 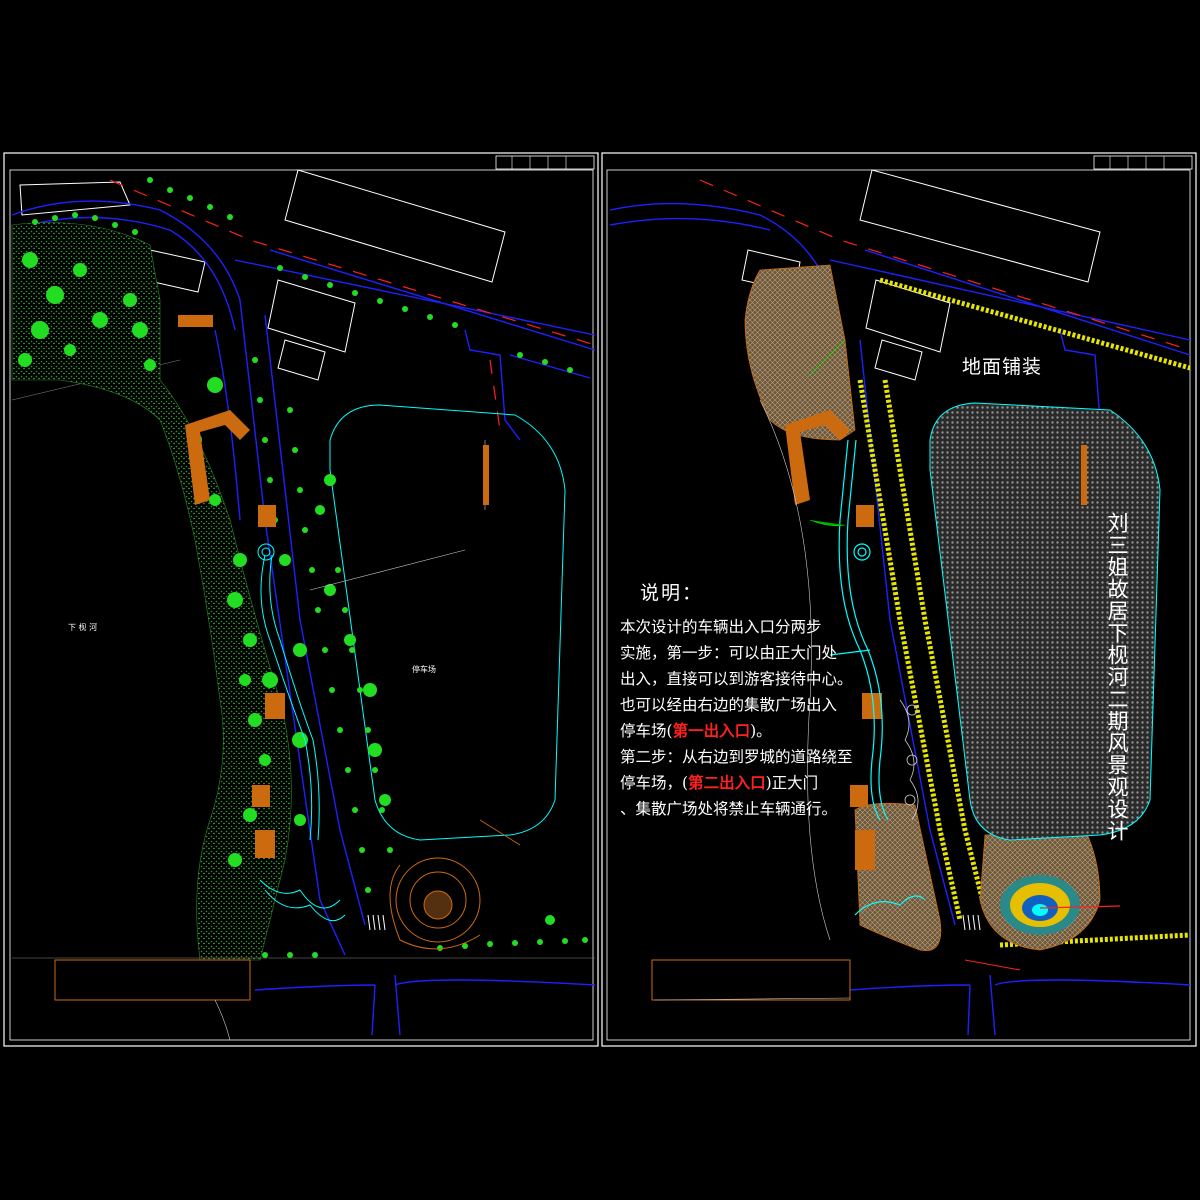 What do you see at coordinates (1117, 677) in the screenshot?
I see `project-title: 刘三姐故居下枧河二期风景观设计` at bounding box center [1117, 677].